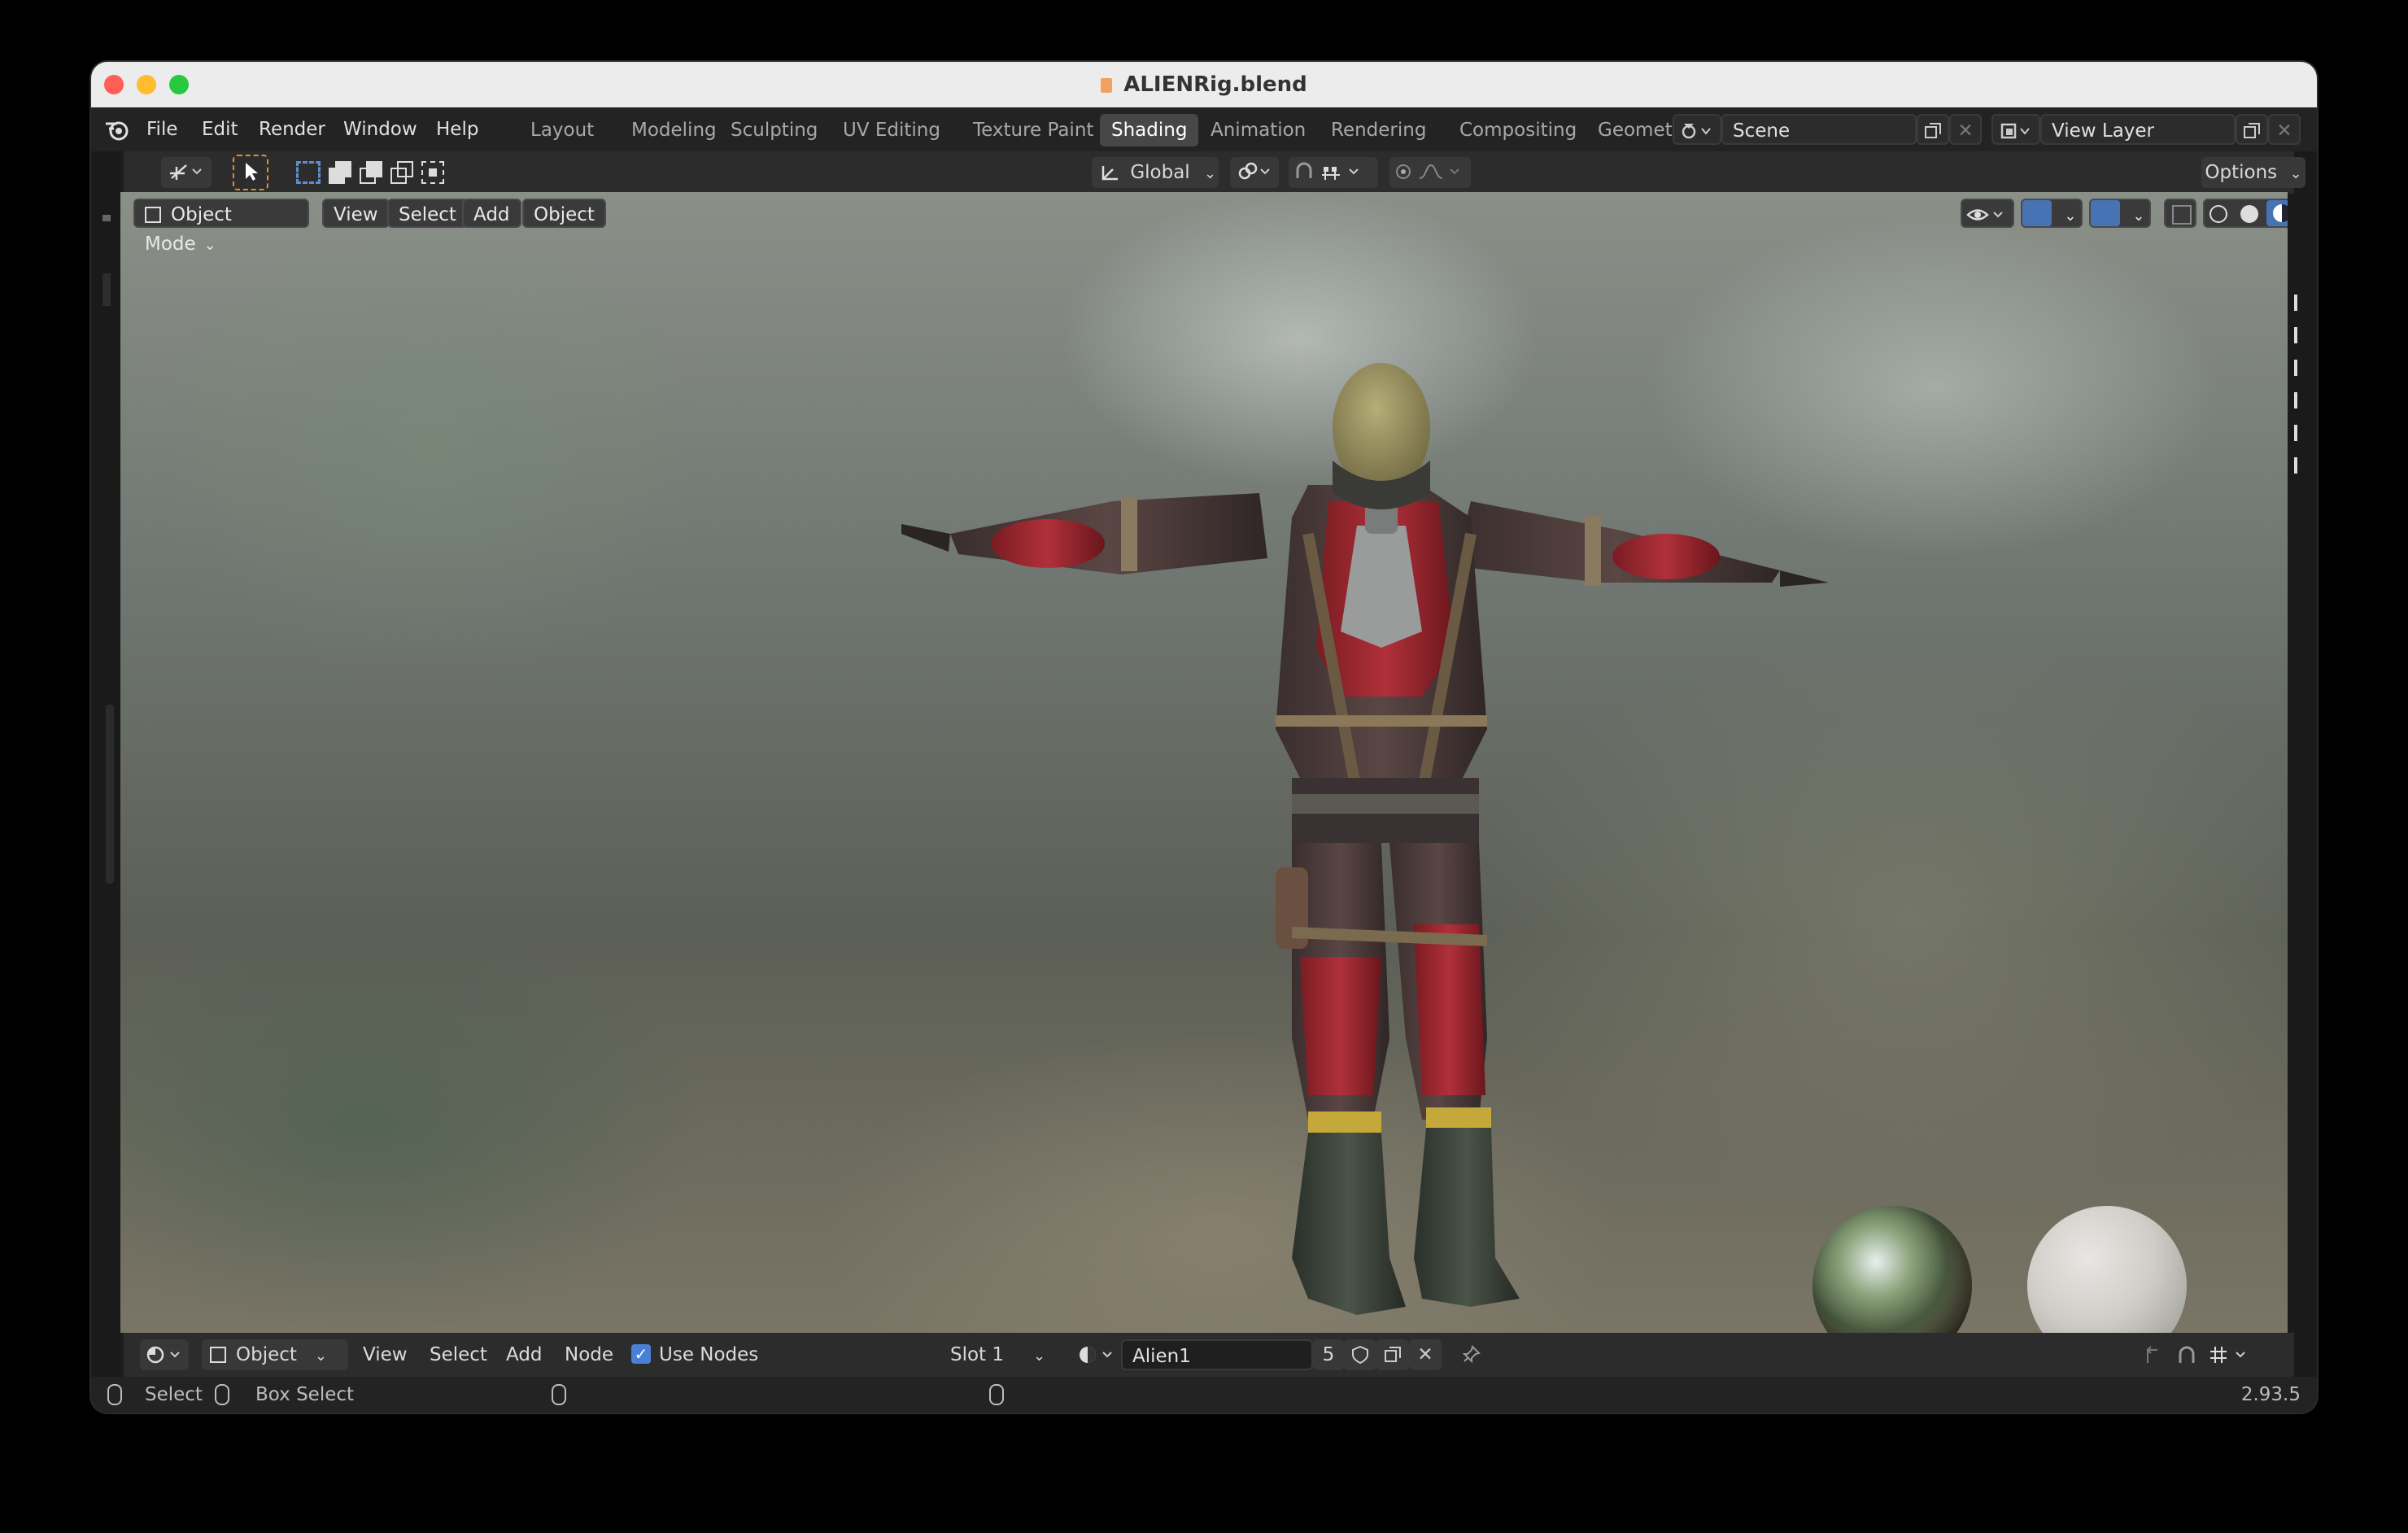 The image size is (2408, 1533). What do you see at coordinates (221, 227) in the screenshot?
I see `object-mode-dropdown: Object Mode ⌄` at bounding box center [221, 227].